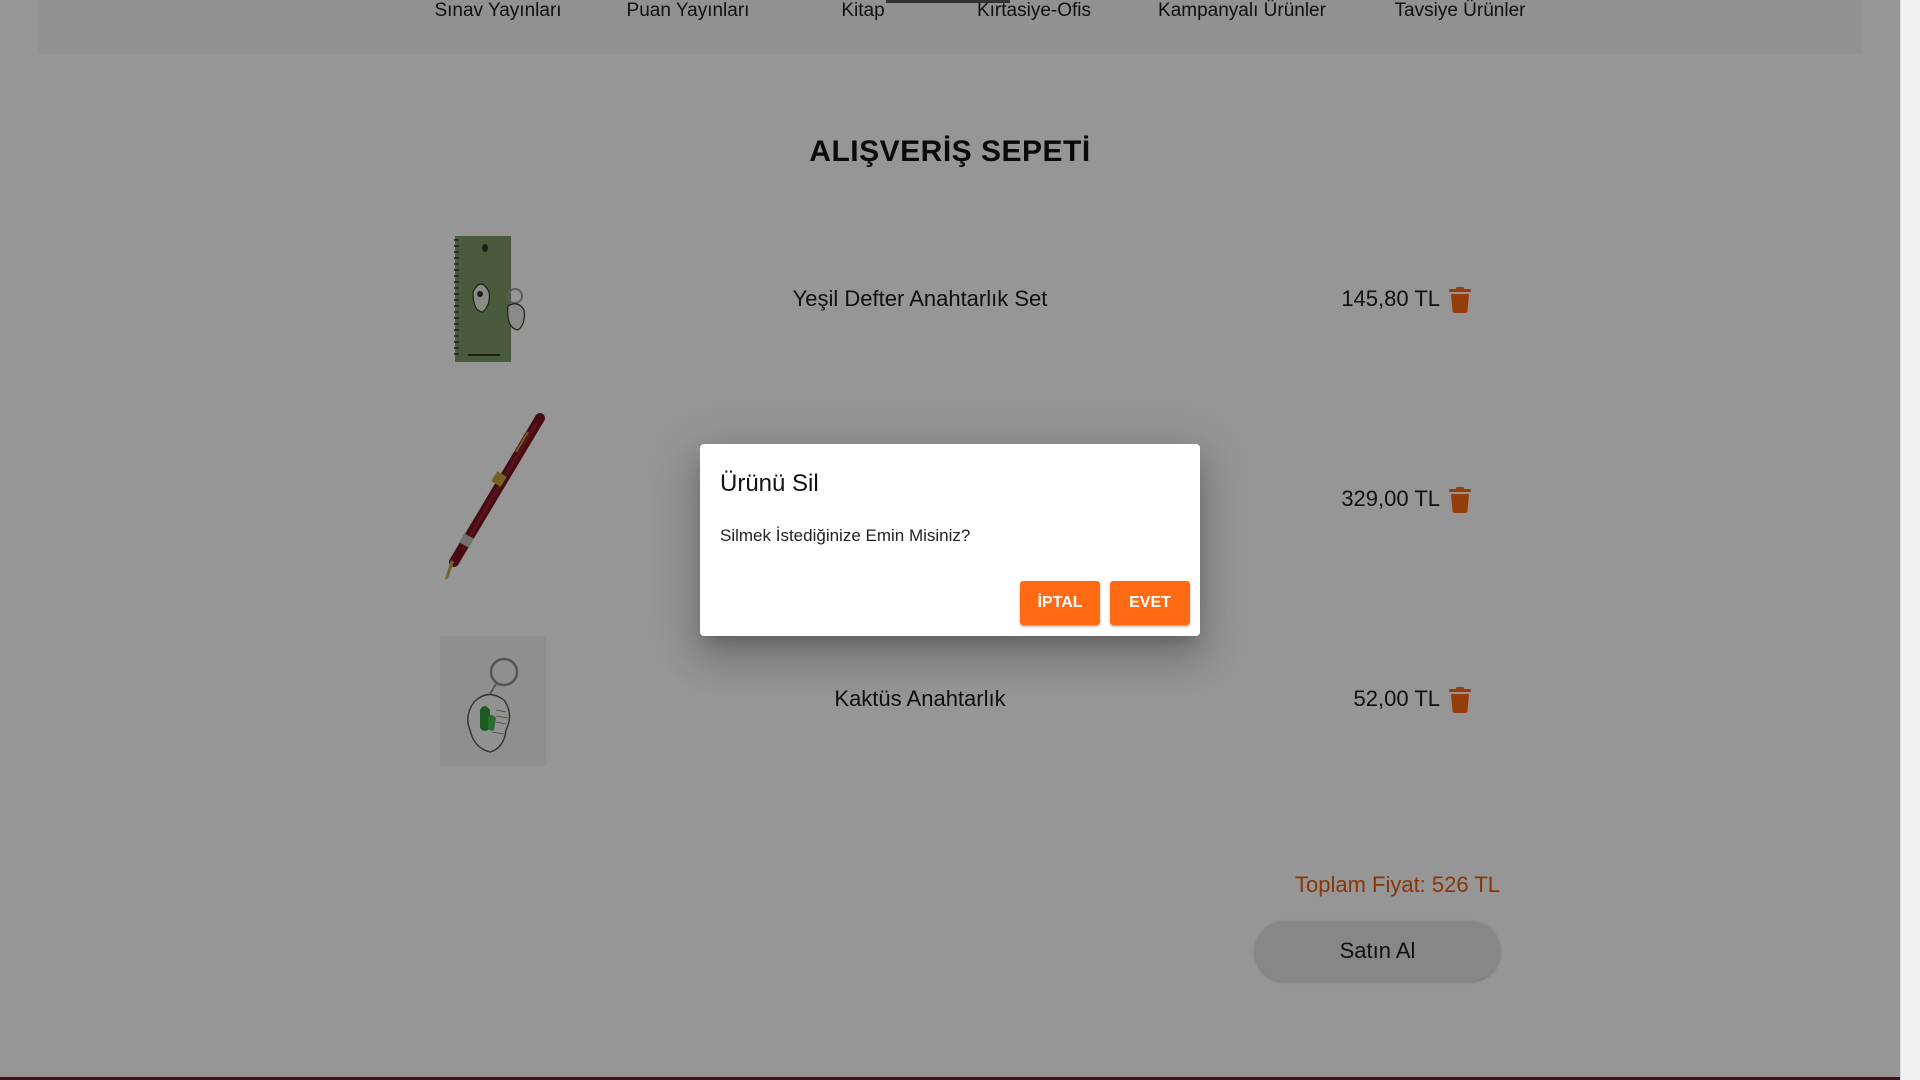 The image size is (1920, 1080). Describe the element at coordinates (1910, 540) in the screenshot. I see `vertical-scrollbar` at that location.